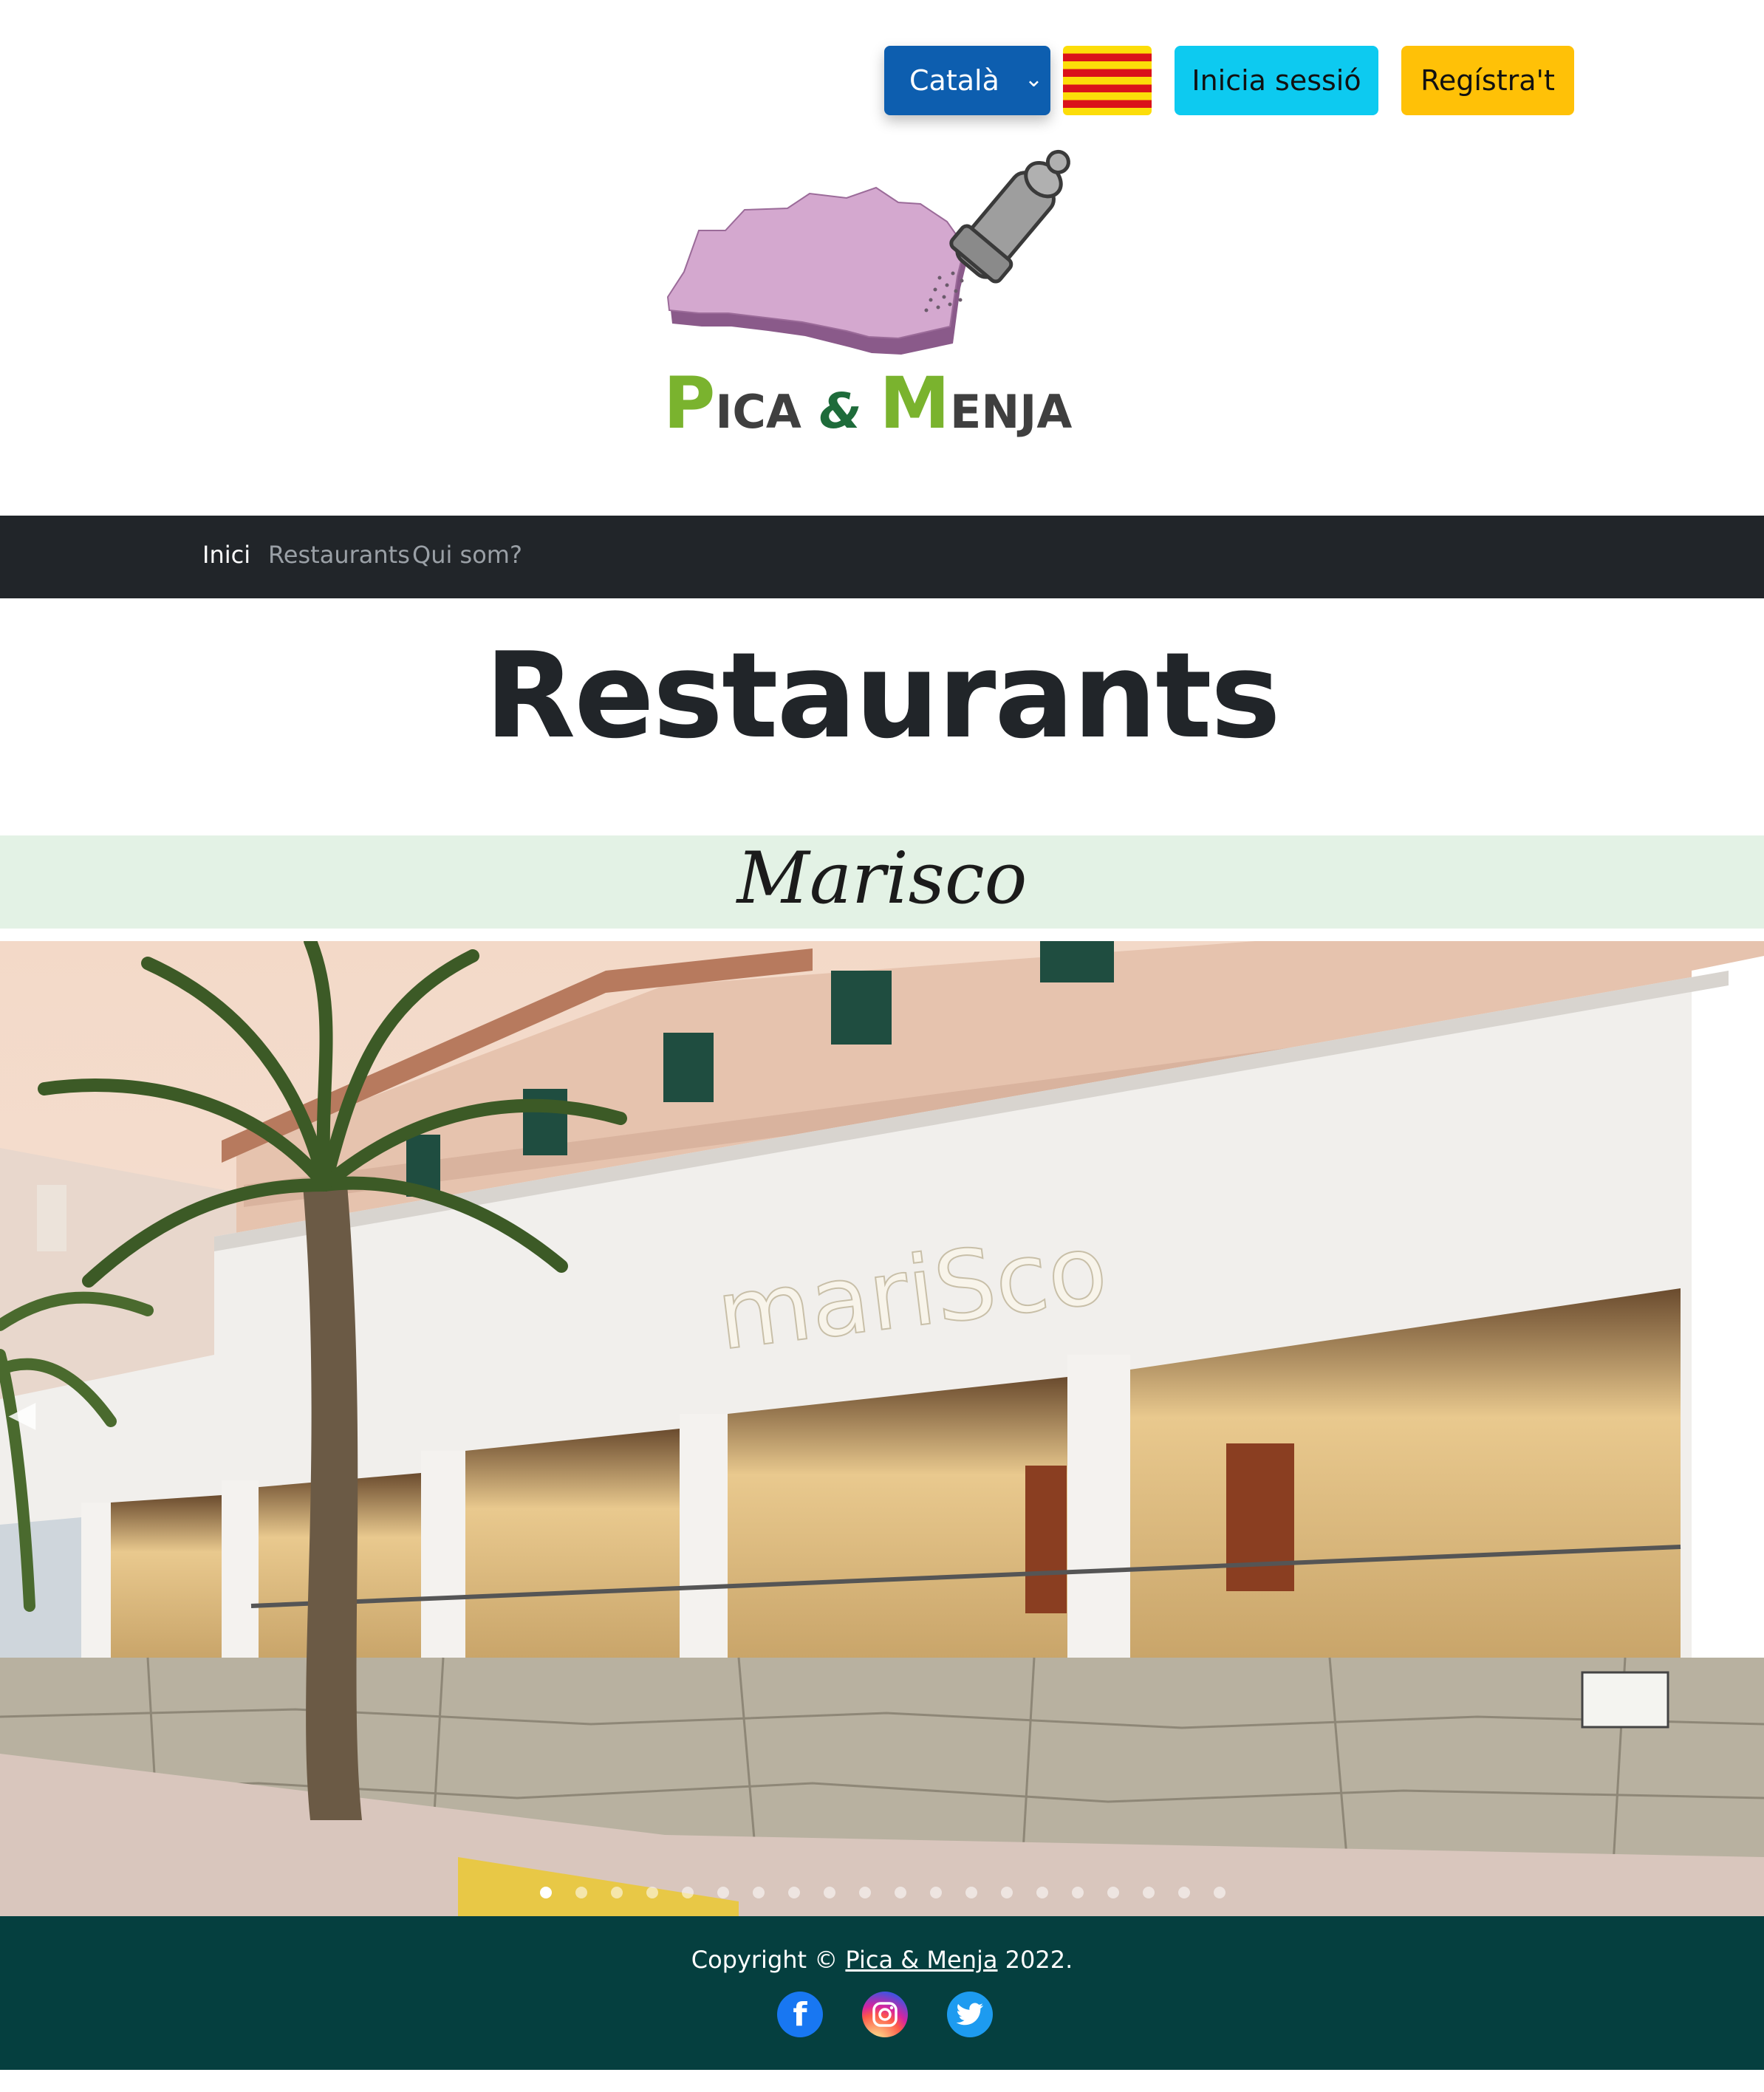 The width and height of the screenshot is (1764, 2092). I want to click on language-select: Català ⌄, so click(967, 80).